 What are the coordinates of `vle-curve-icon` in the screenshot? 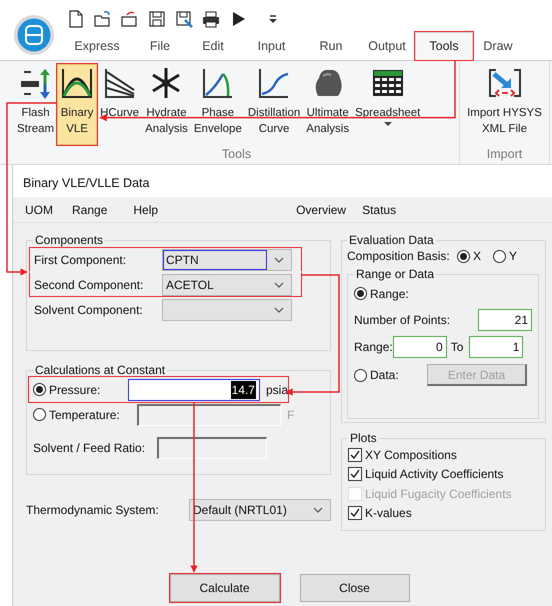 It's located at (77, 83).